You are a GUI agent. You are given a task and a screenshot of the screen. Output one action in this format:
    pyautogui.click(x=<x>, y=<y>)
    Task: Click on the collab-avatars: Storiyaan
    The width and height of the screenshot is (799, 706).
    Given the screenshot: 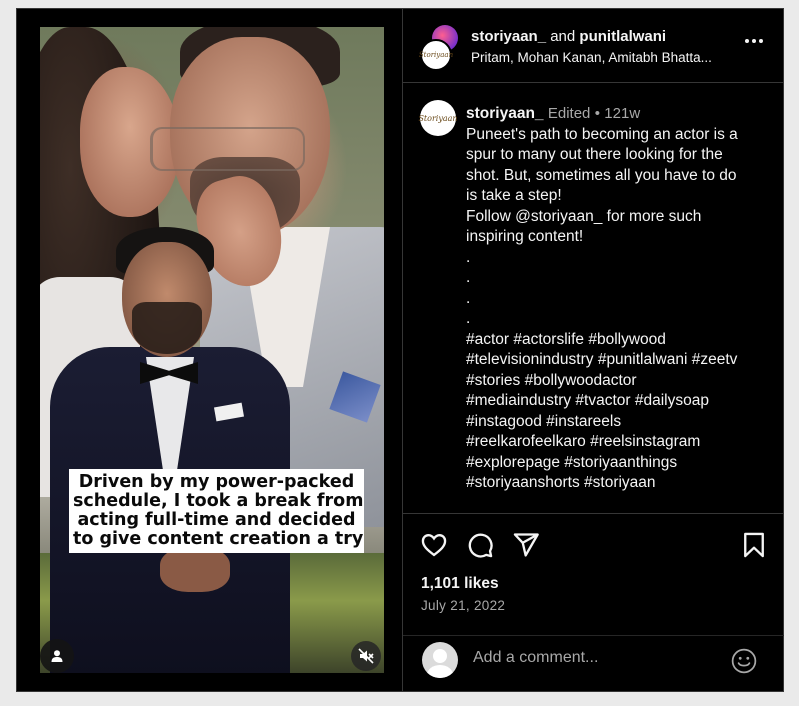 What is the action you would take?
    pyautogui.click(x=439, y=48)
    